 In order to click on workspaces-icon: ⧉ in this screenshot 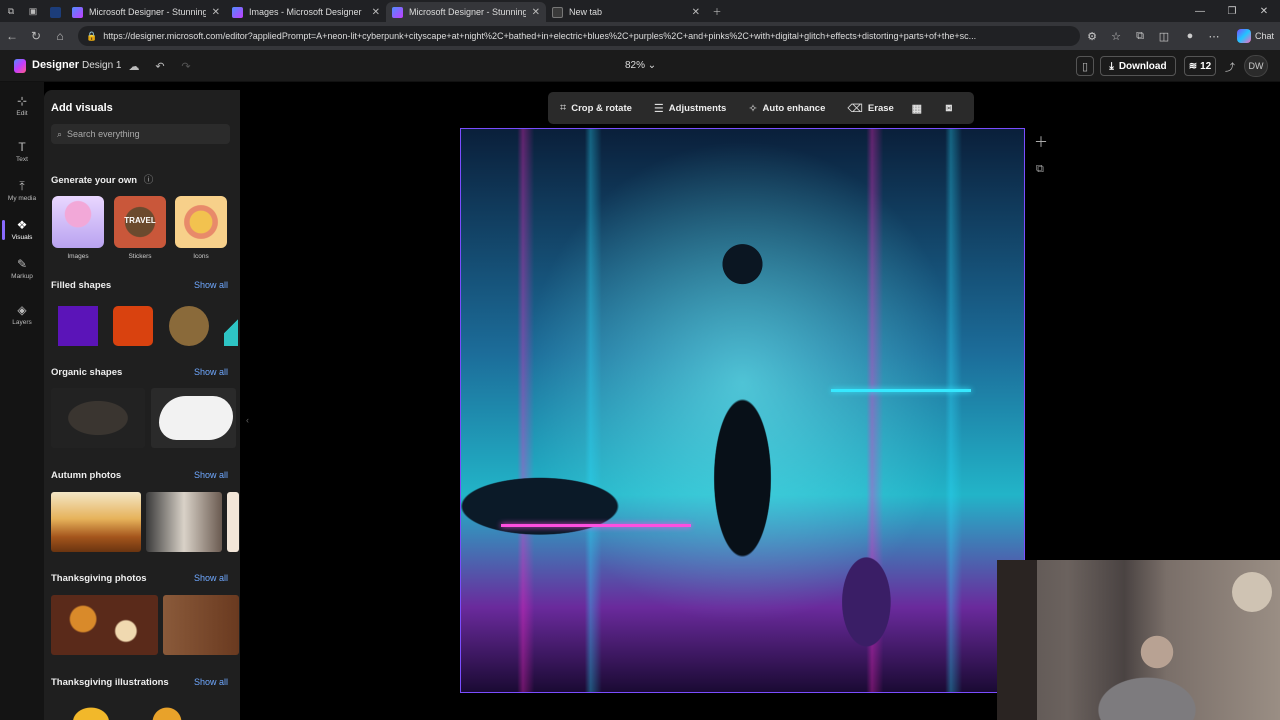, I will do `click(11, 11)`.